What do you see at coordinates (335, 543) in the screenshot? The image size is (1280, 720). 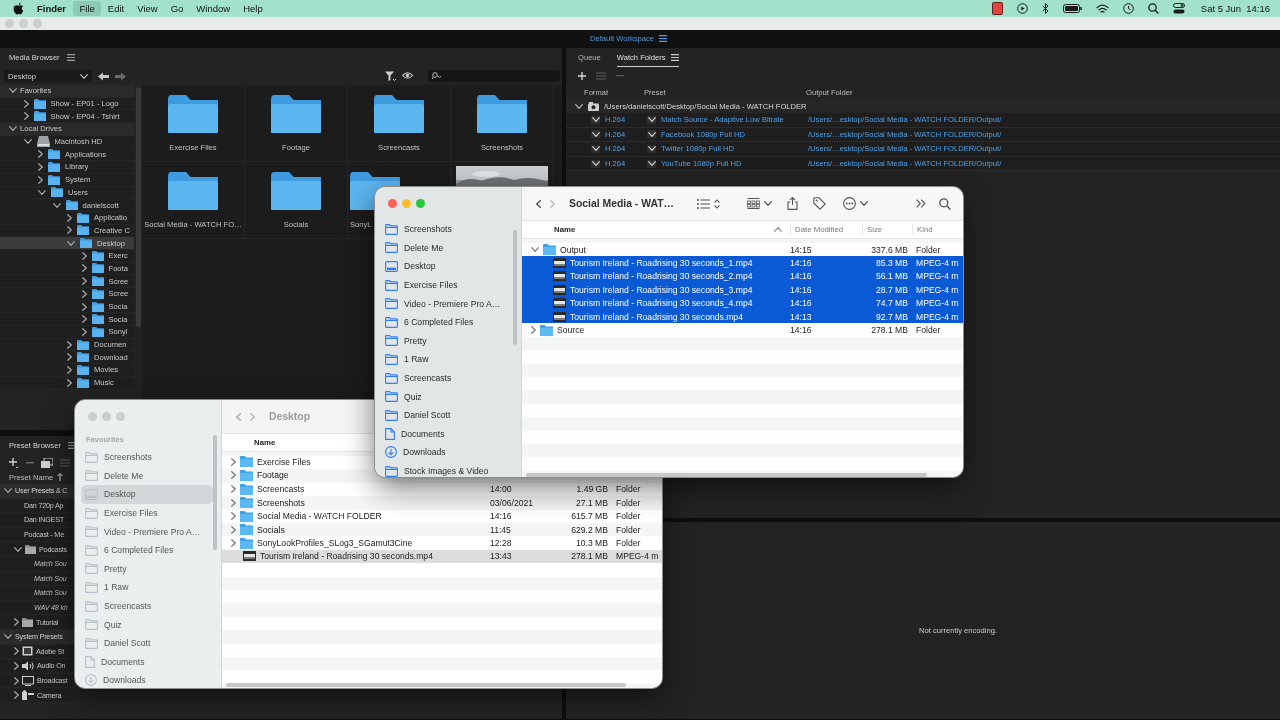 I see `file-name: SonyLookProfiles_SLog3_SGamut3Cine` at bounding box center [335, 543].